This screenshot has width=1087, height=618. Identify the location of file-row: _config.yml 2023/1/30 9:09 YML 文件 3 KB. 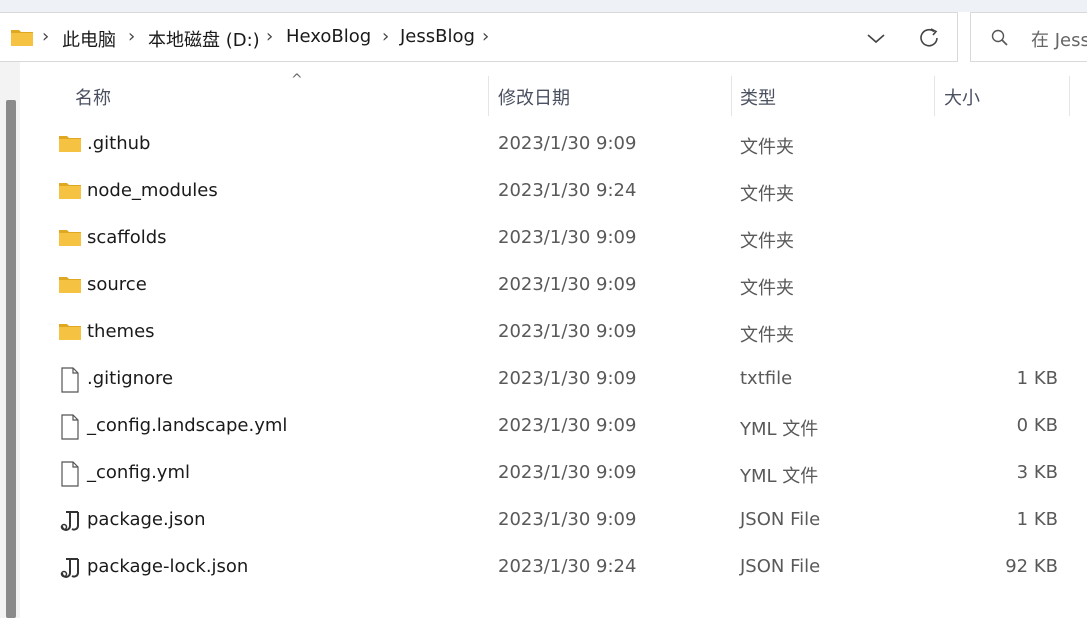
(553, 474).